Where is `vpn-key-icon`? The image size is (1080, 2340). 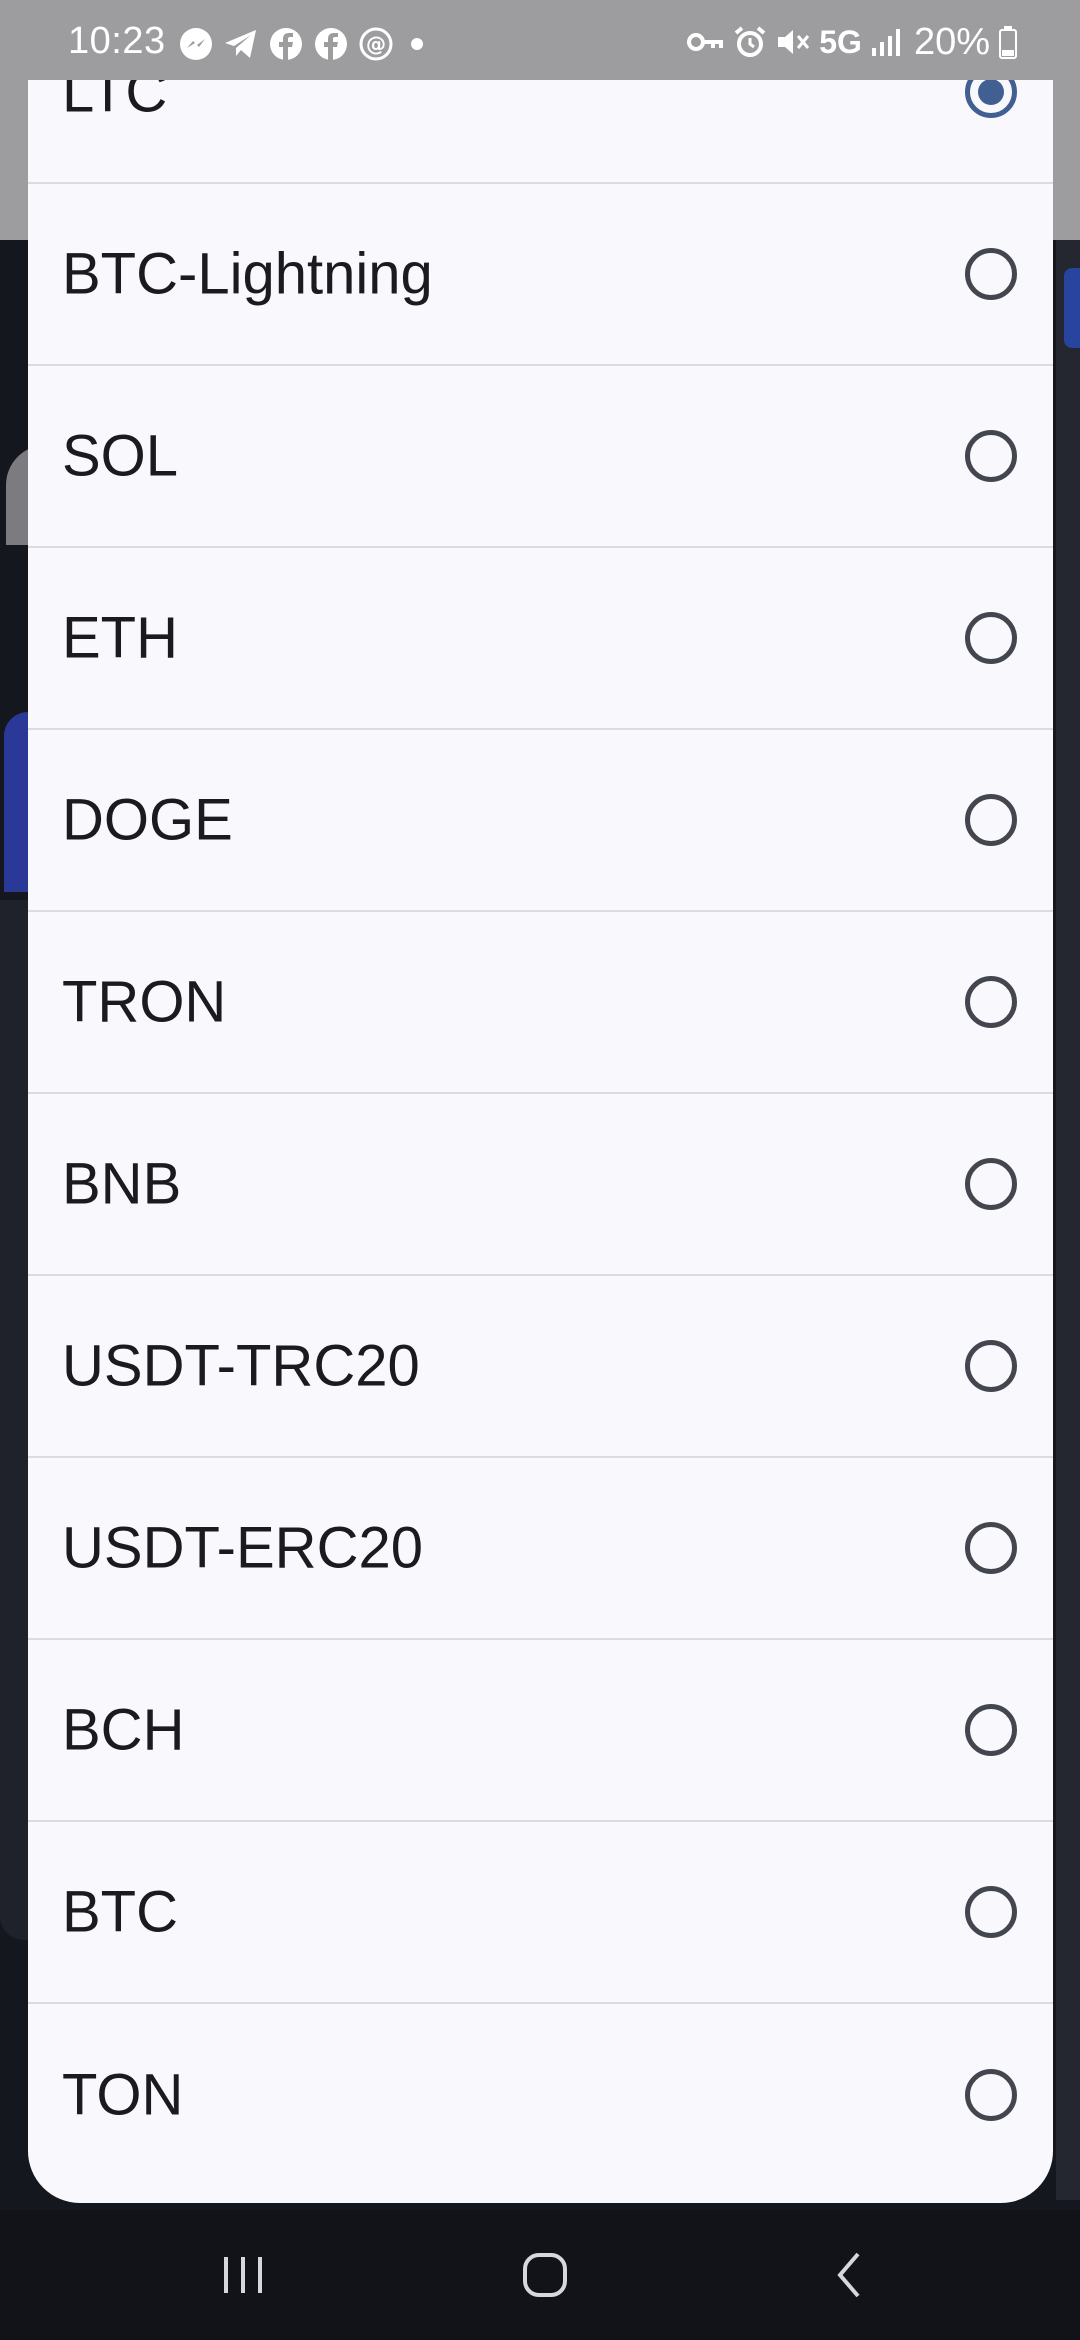
vpn-key-icon is located at coordinates (706, 42).